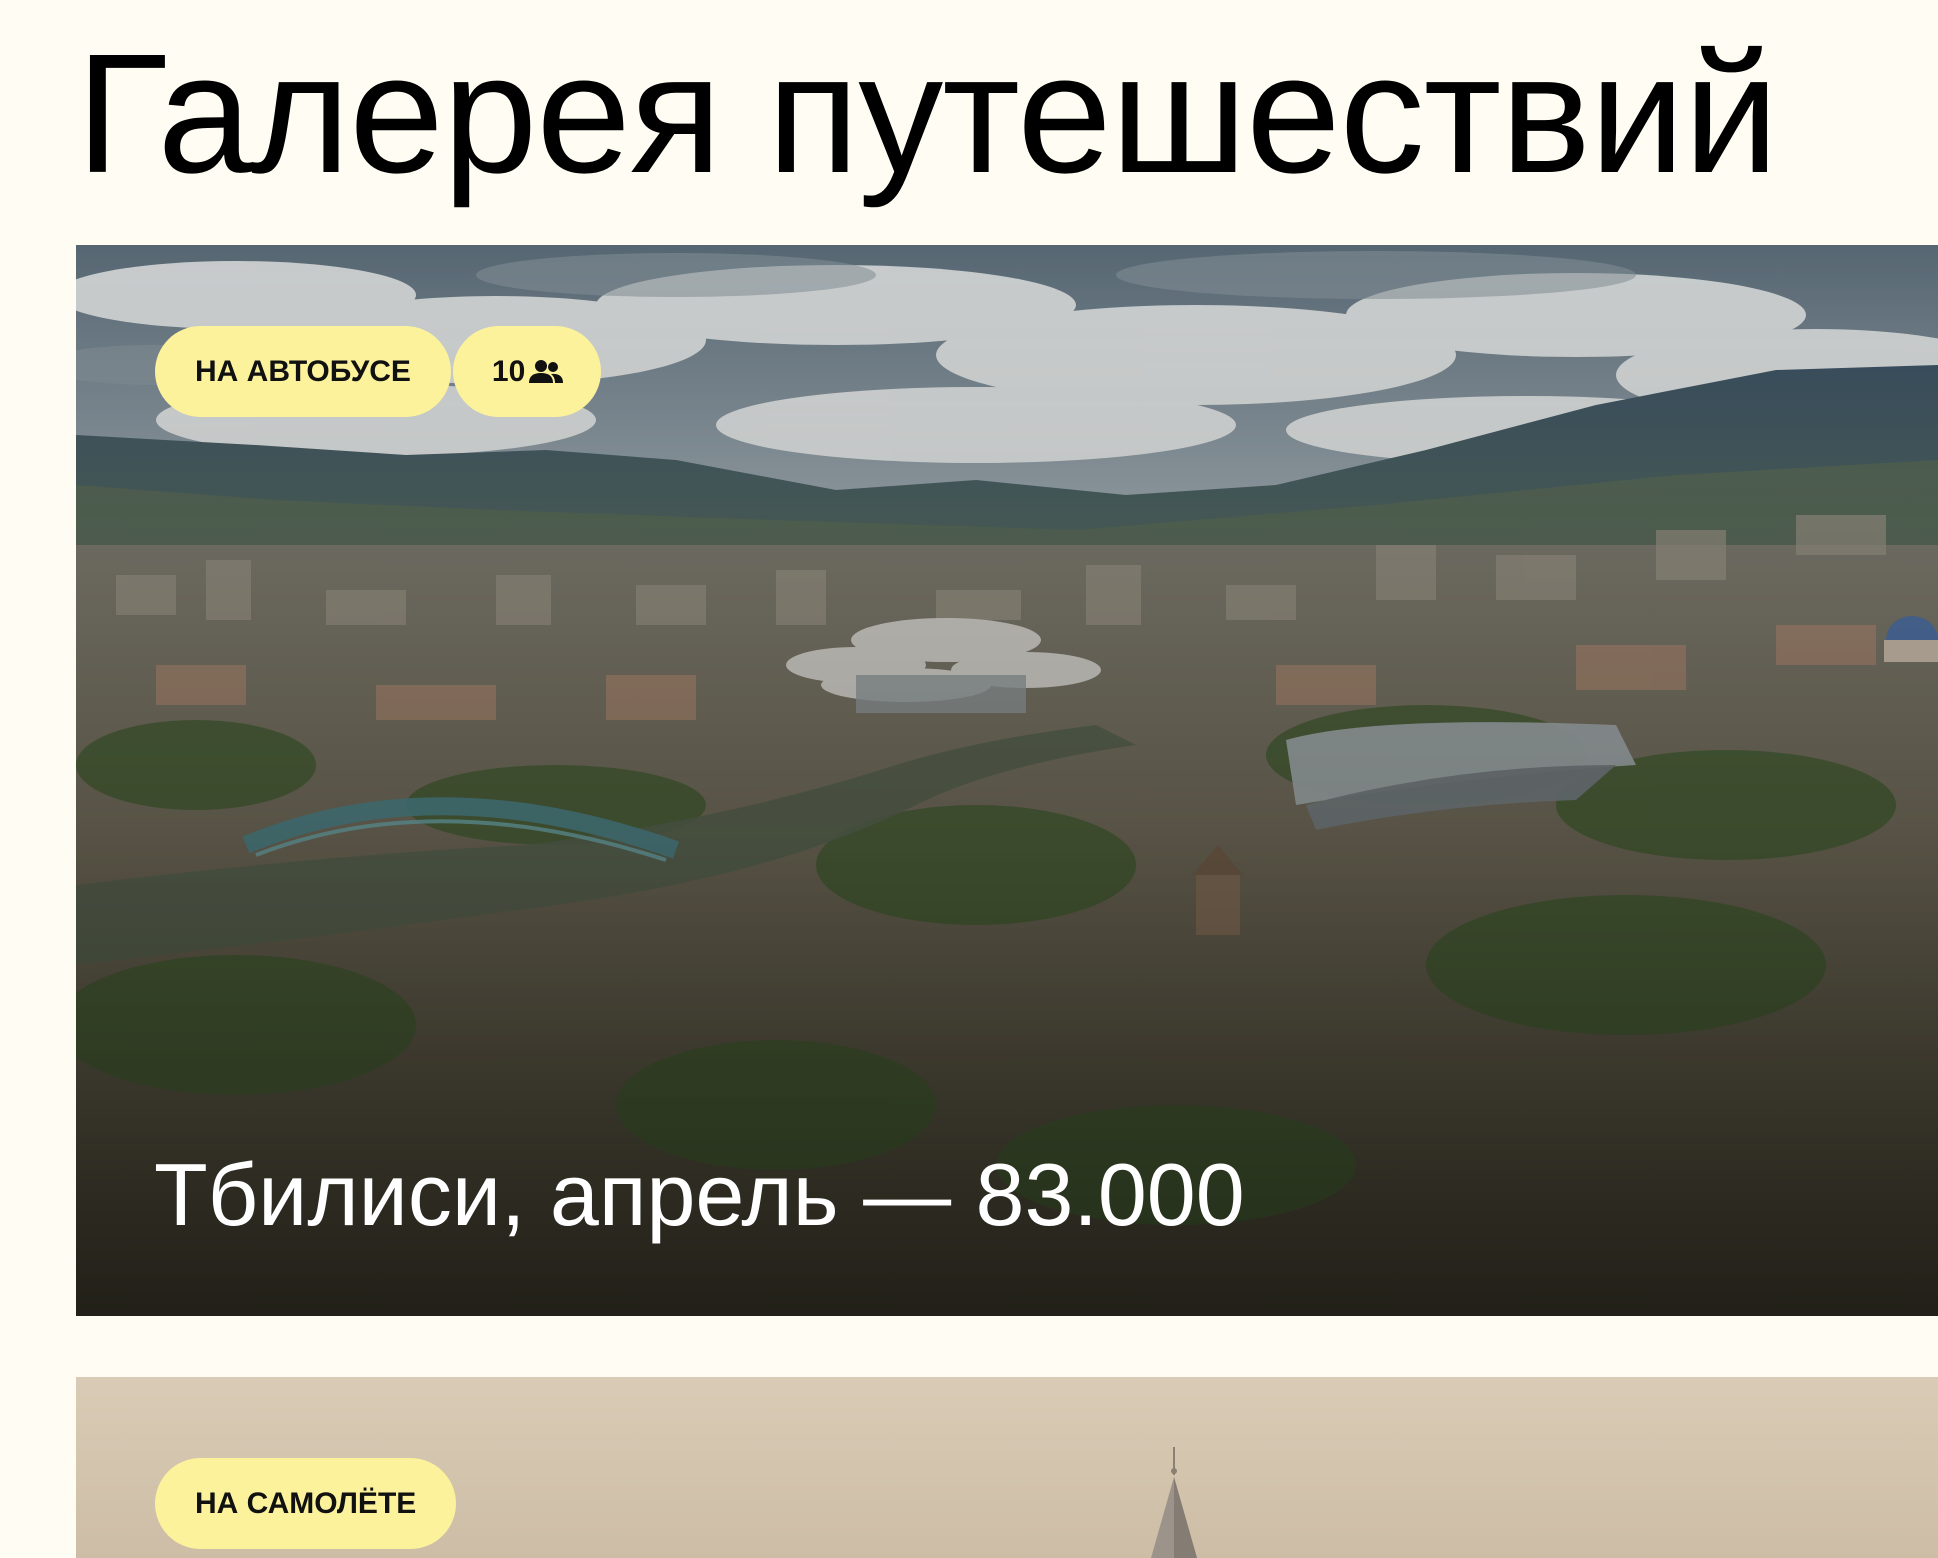 The width and height of the screenshot is (1938, 1558). I want to click on people-count-badge: 10, so click(527, 371).